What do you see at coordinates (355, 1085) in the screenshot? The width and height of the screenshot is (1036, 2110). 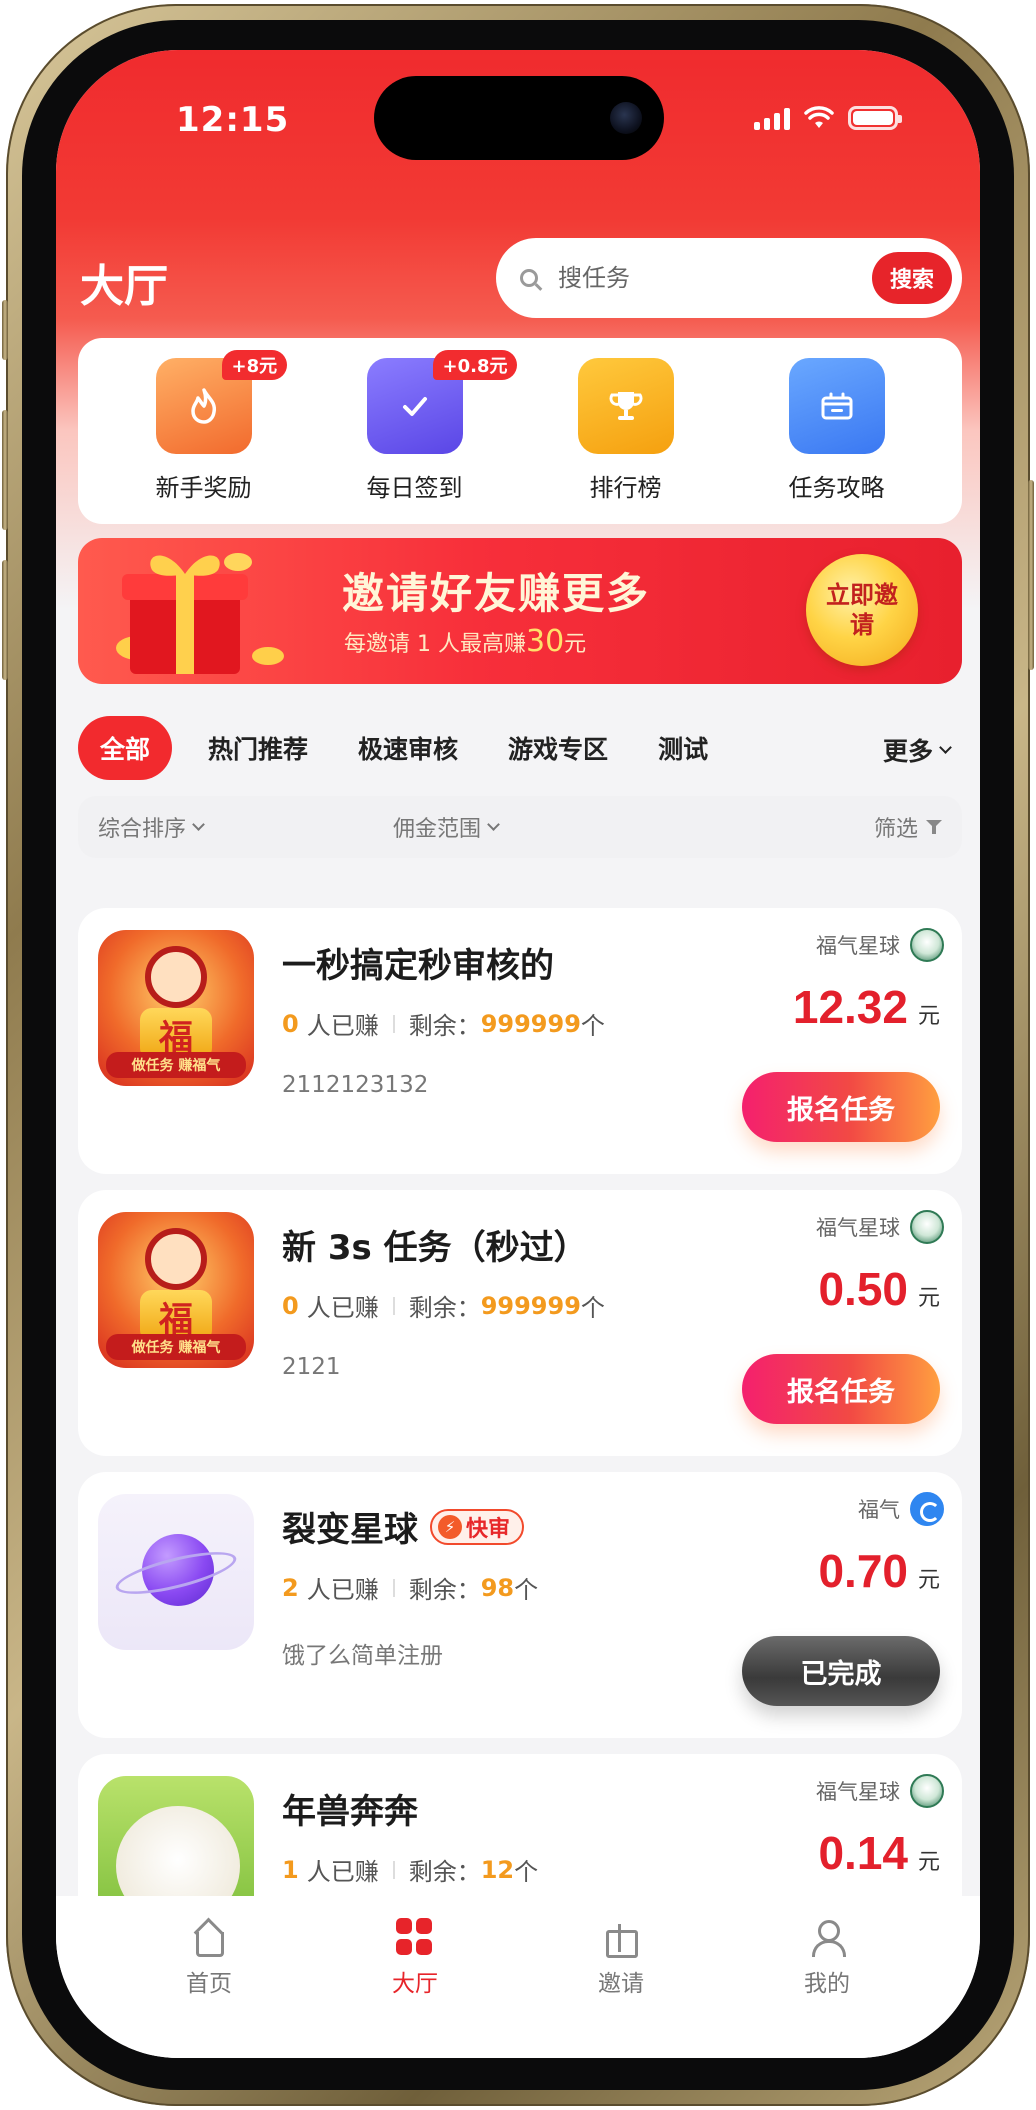 I see `task-description: 2112123132` at bounding box center [355, 1085].